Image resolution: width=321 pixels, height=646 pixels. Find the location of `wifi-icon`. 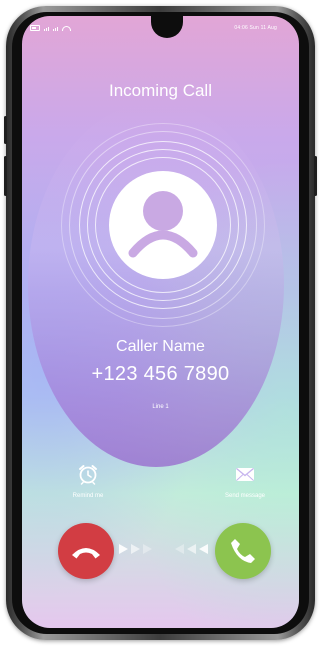

wifi-icon is located at coordinates (66, 28).